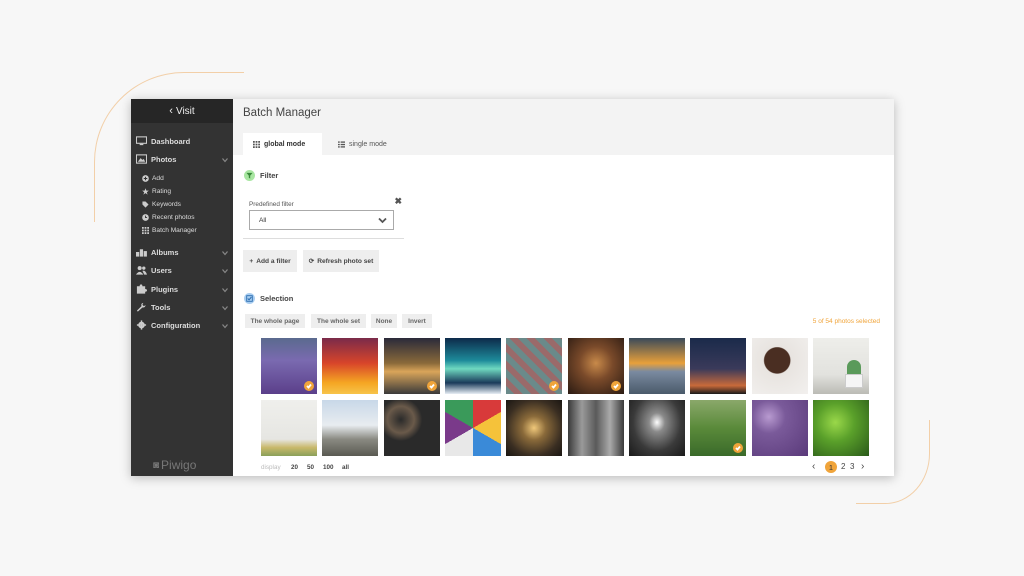  What do you see at coordinates (141, 325) in the screenshot?
I see `gear-icon` at bounding box center [141, 325].